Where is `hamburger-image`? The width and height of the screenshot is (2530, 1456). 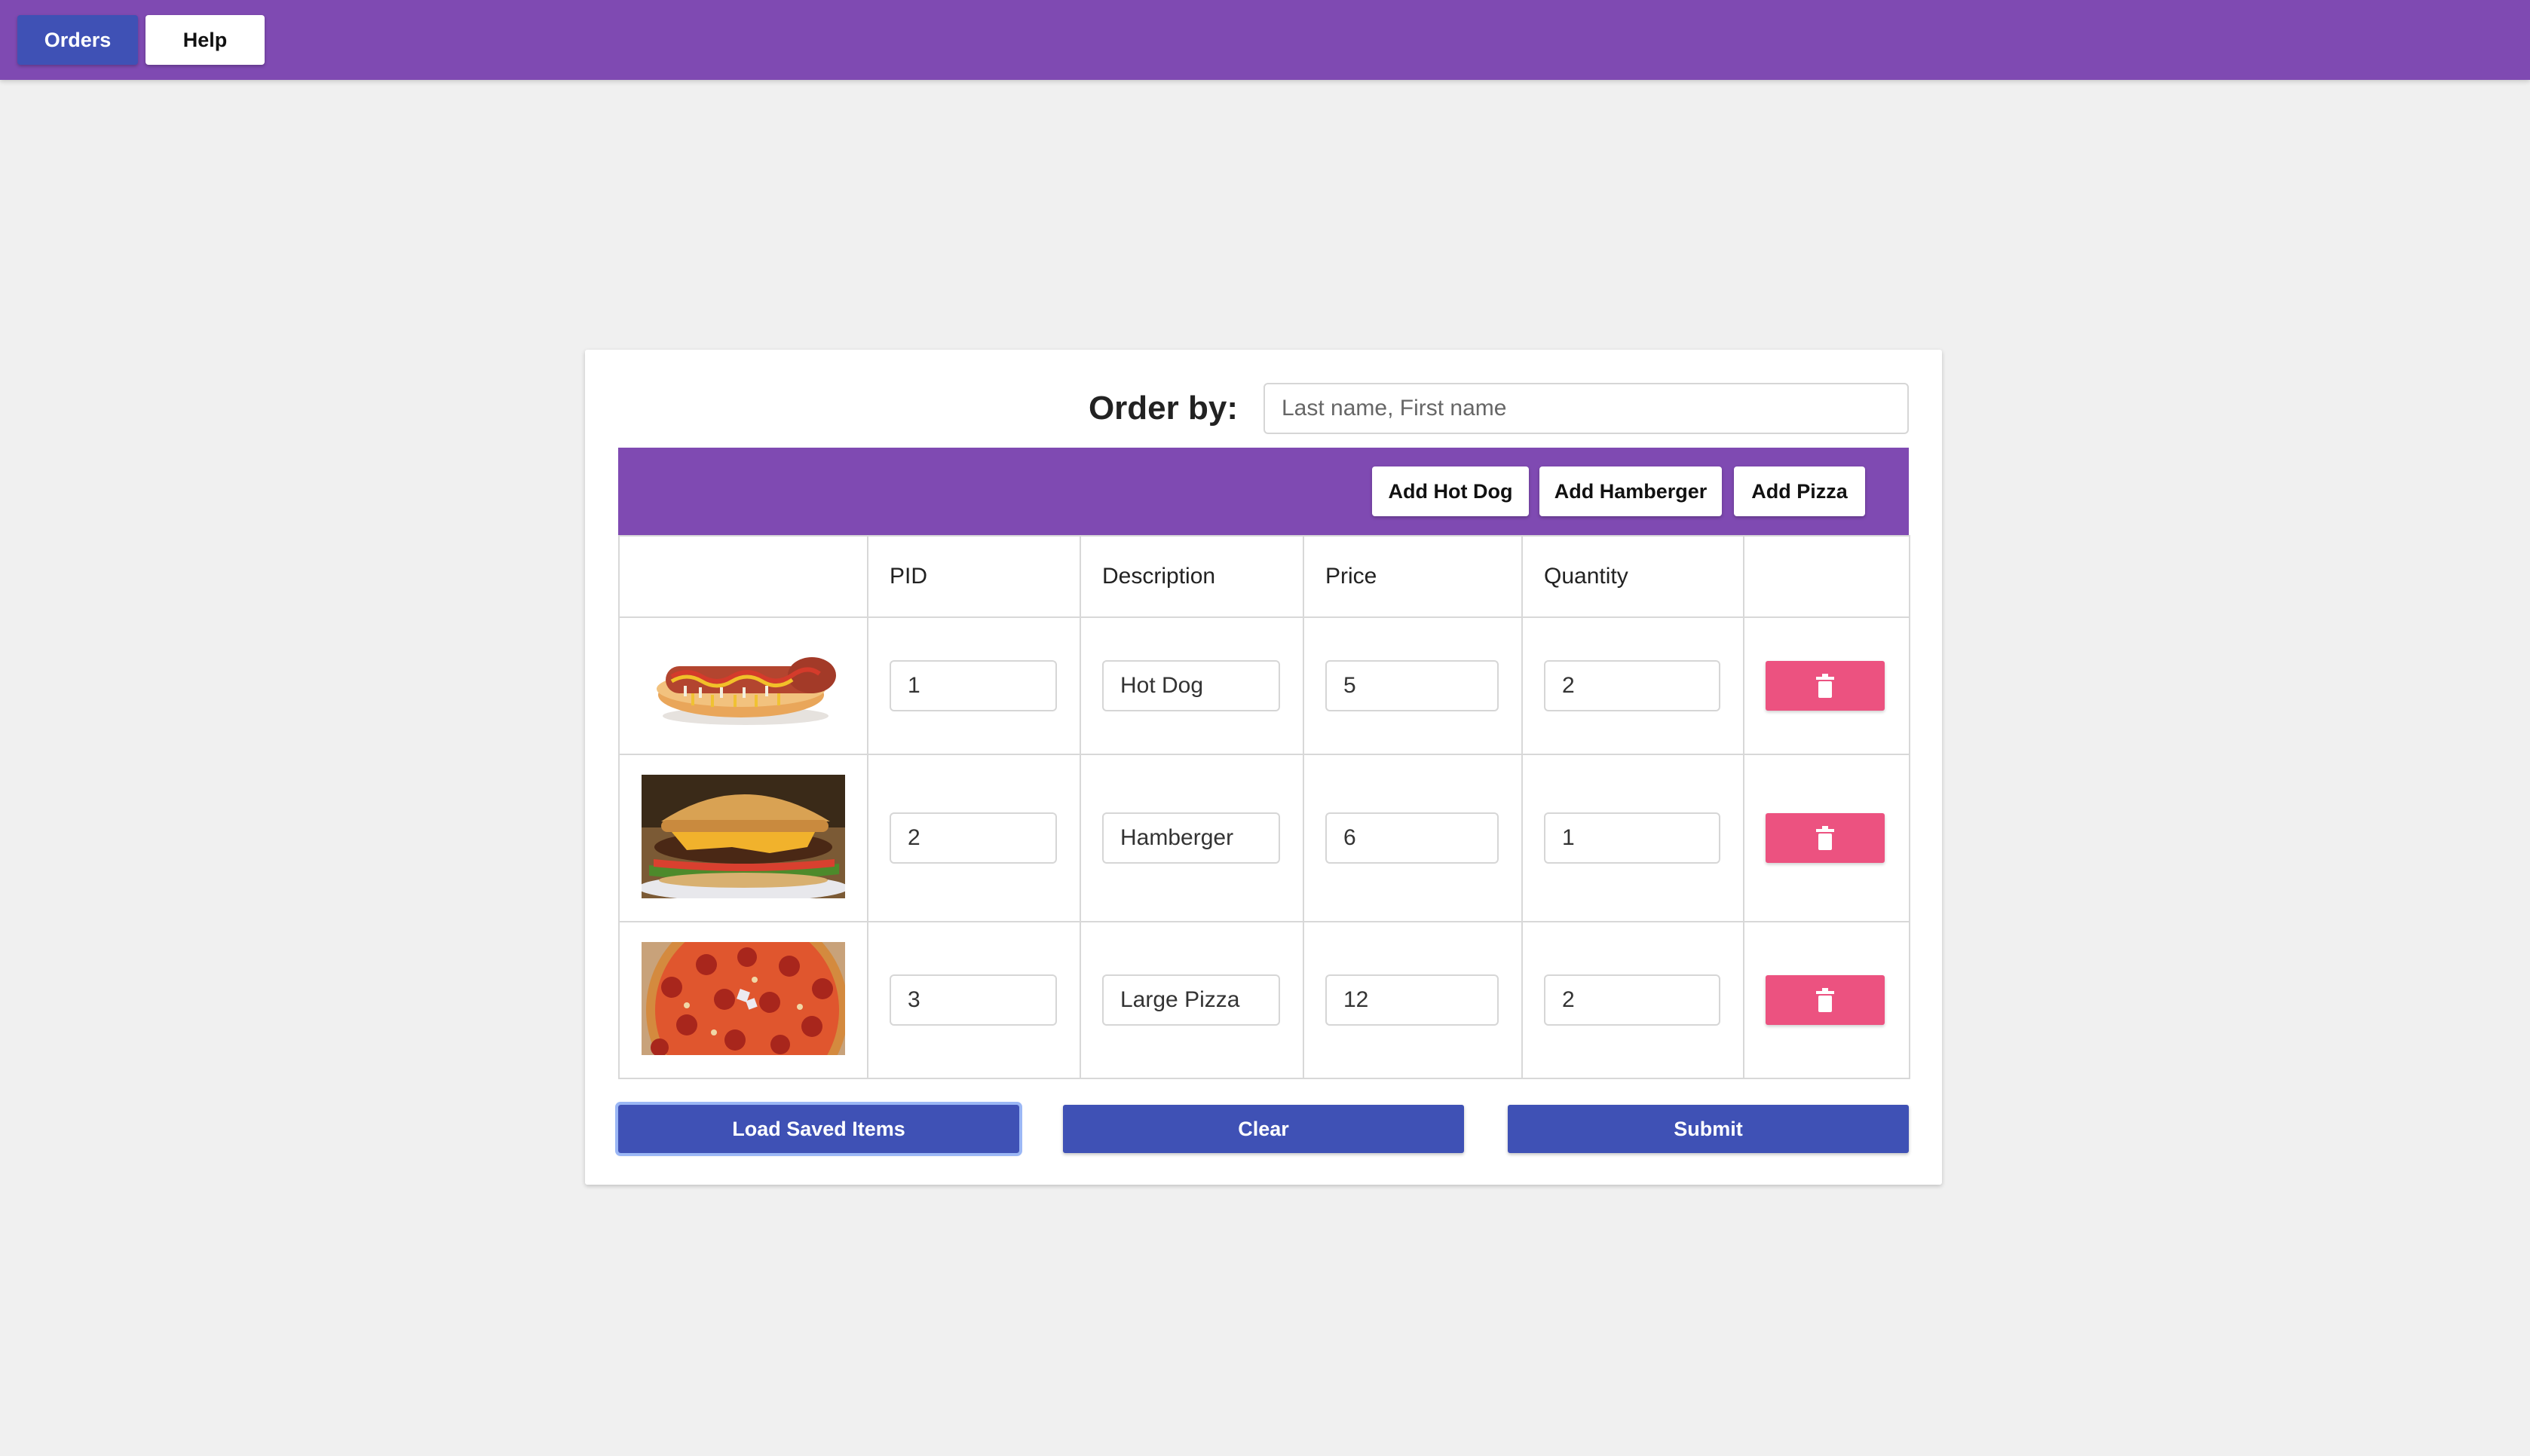 hamburger-image is located at coordinates (743, 836).